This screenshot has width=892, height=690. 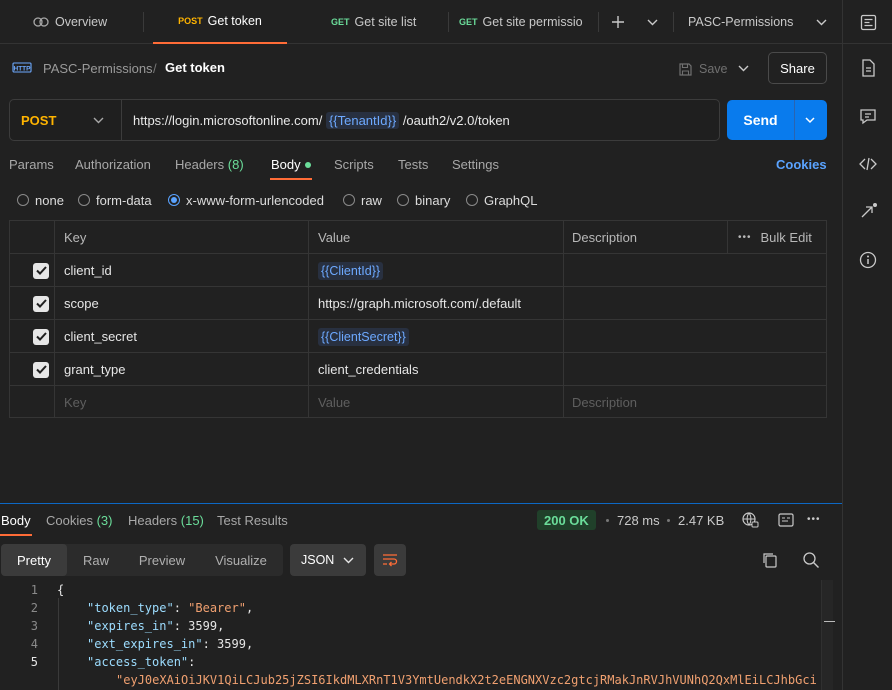 What do you see at coordinates (98, 68) in the screenshot?
I see `breadcrumb-collection: PASC-Permissions` at bounding box center [98, 68].